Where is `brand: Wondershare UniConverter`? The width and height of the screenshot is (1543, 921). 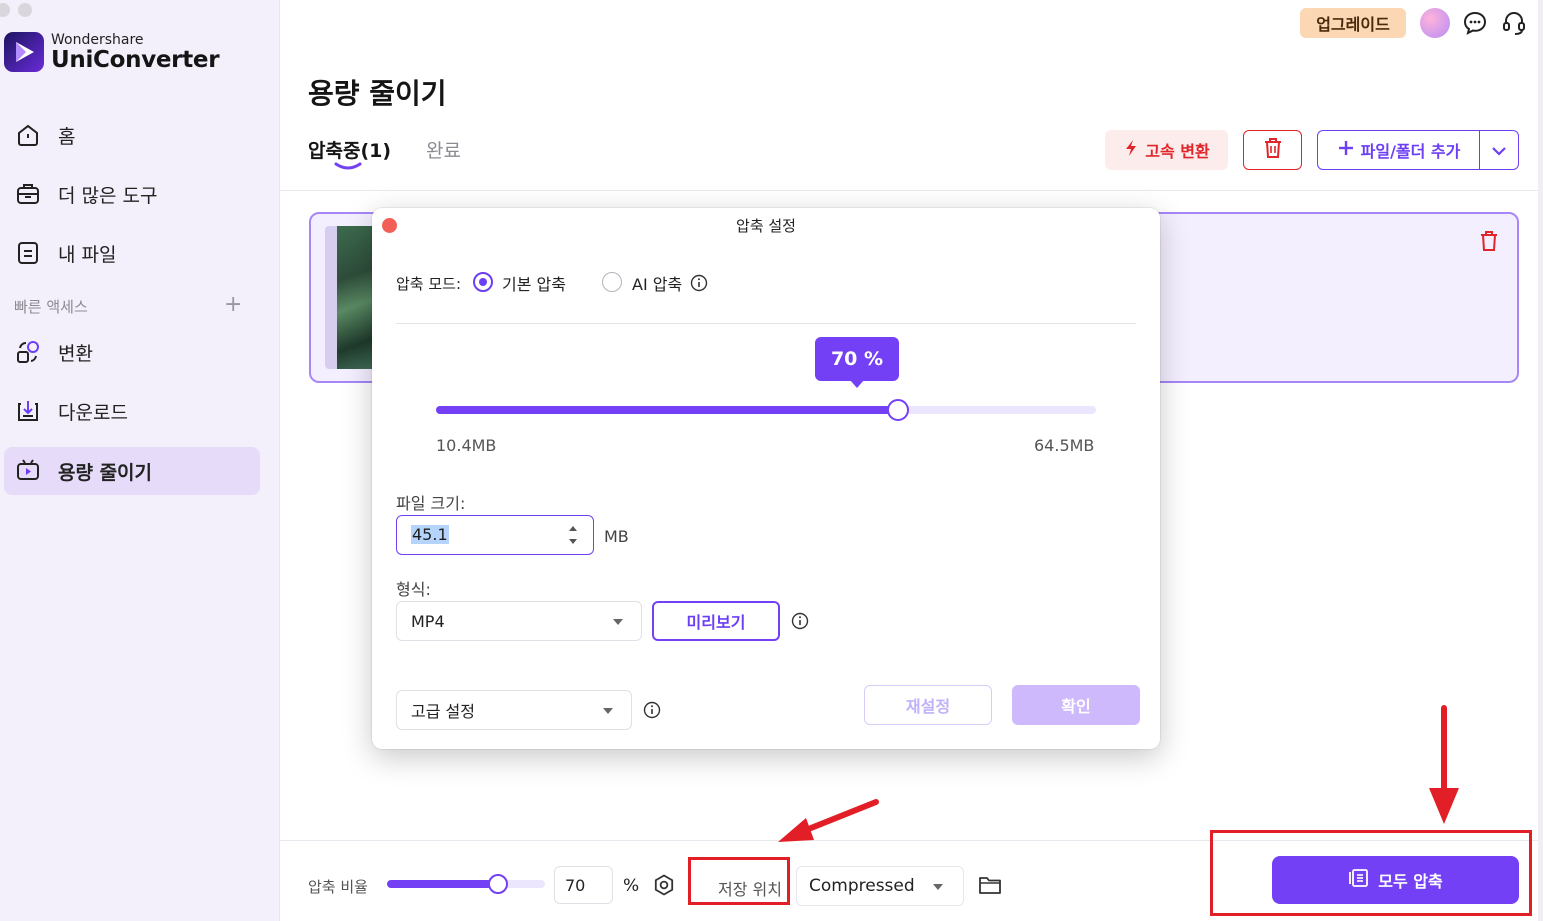
brand: Wondershare UniConverter is located at coordinates (112, 52).